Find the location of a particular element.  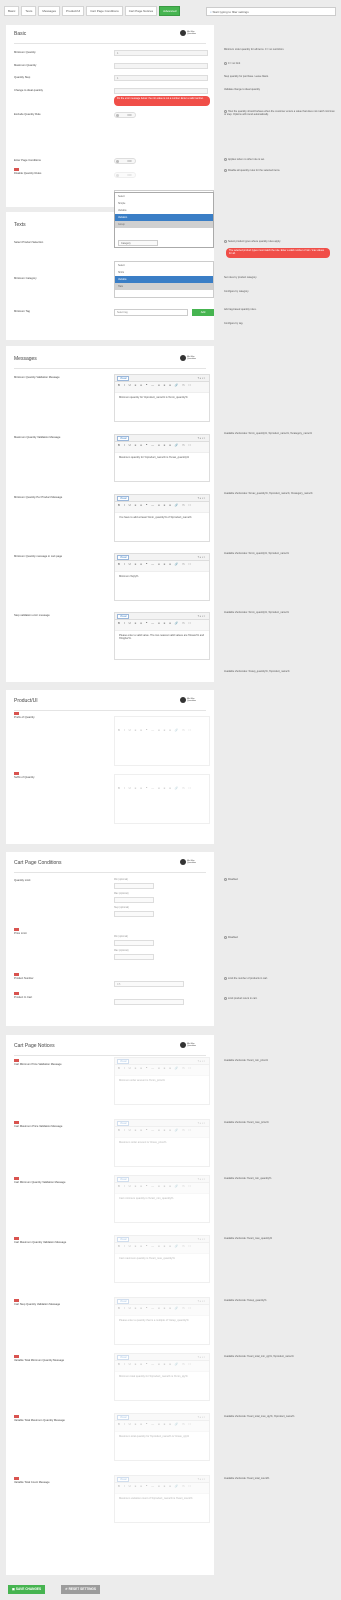

list-item: Shirts is located at coordinates (164, 272).